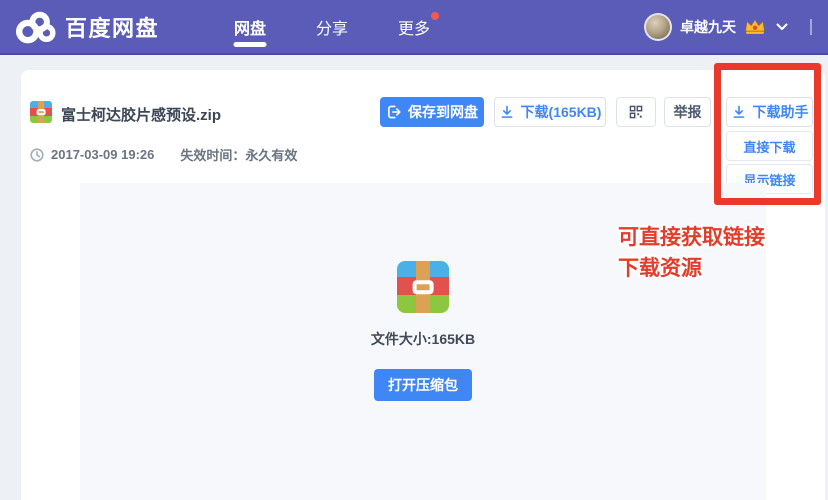 The image size is (828, 500). I want to click on zip-file-icon, so click(41, 112).